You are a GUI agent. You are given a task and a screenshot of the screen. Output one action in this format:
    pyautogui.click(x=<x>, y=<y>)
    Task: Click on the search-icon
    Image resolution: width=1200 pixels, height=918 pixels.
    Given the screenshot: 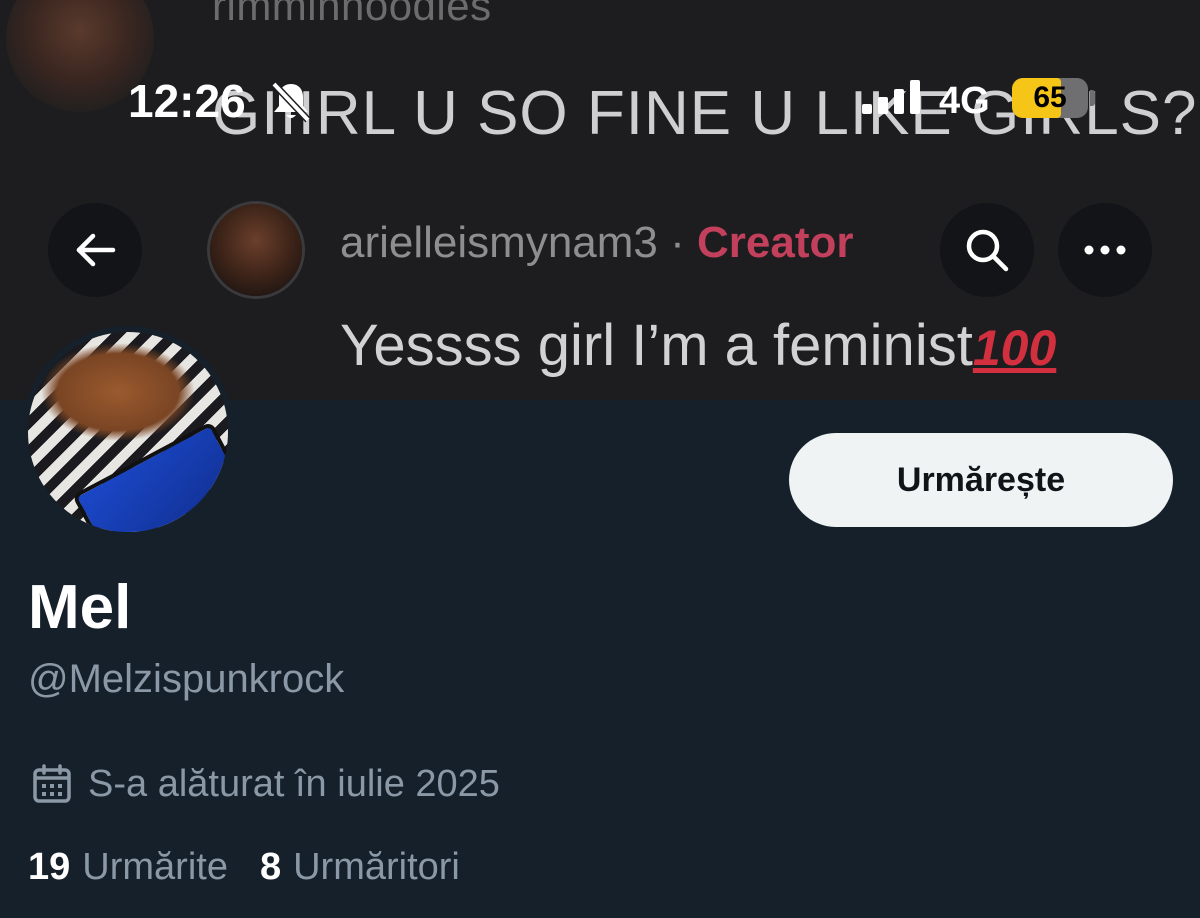 What is the action you would take?
    pyautogui.click(x=987, y=250)
    